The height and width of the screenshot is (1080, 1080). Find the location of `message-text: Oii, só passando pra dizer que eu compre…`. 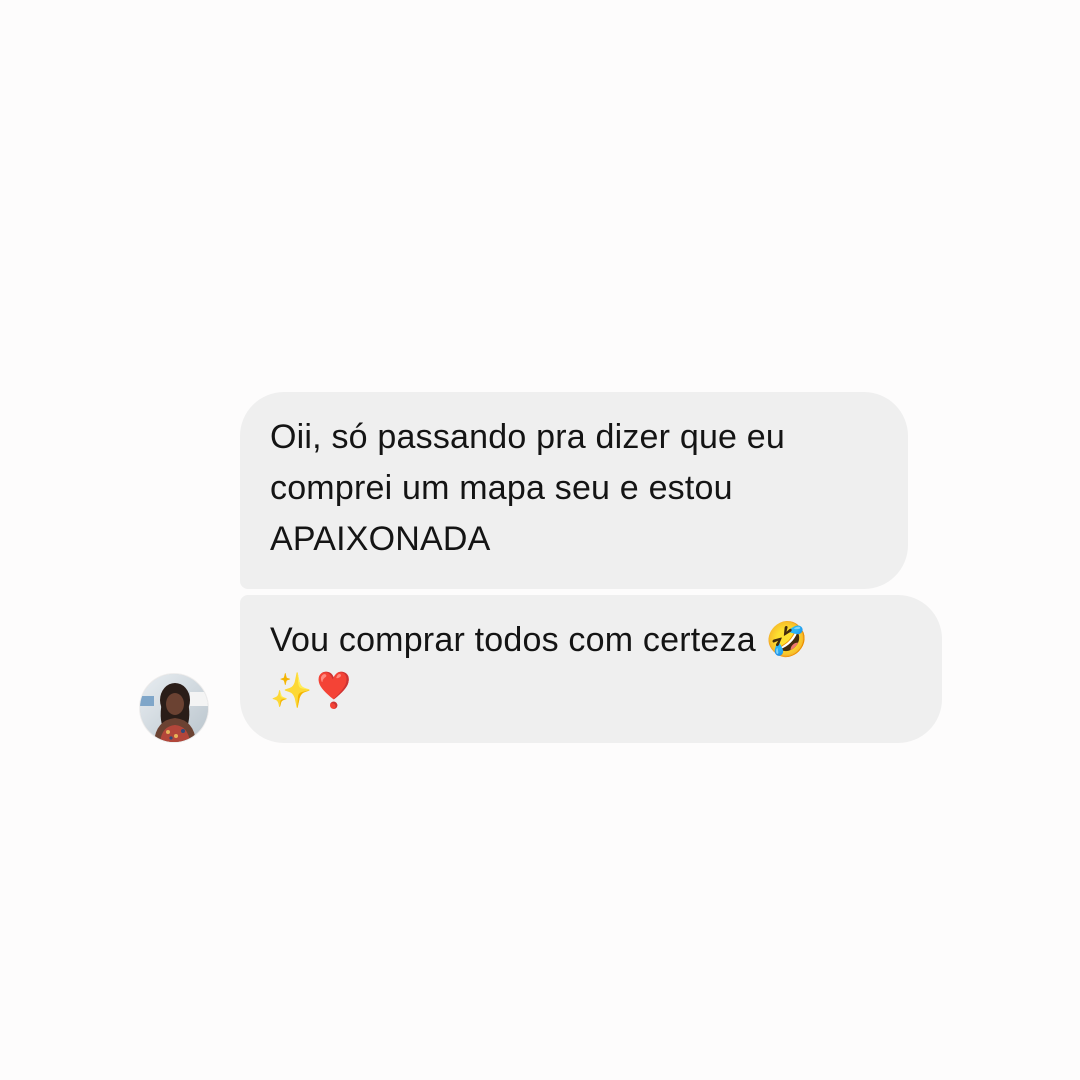

message-text: Oii, só passando pra dizer que eu compre… is located at coordinates (528, 488).